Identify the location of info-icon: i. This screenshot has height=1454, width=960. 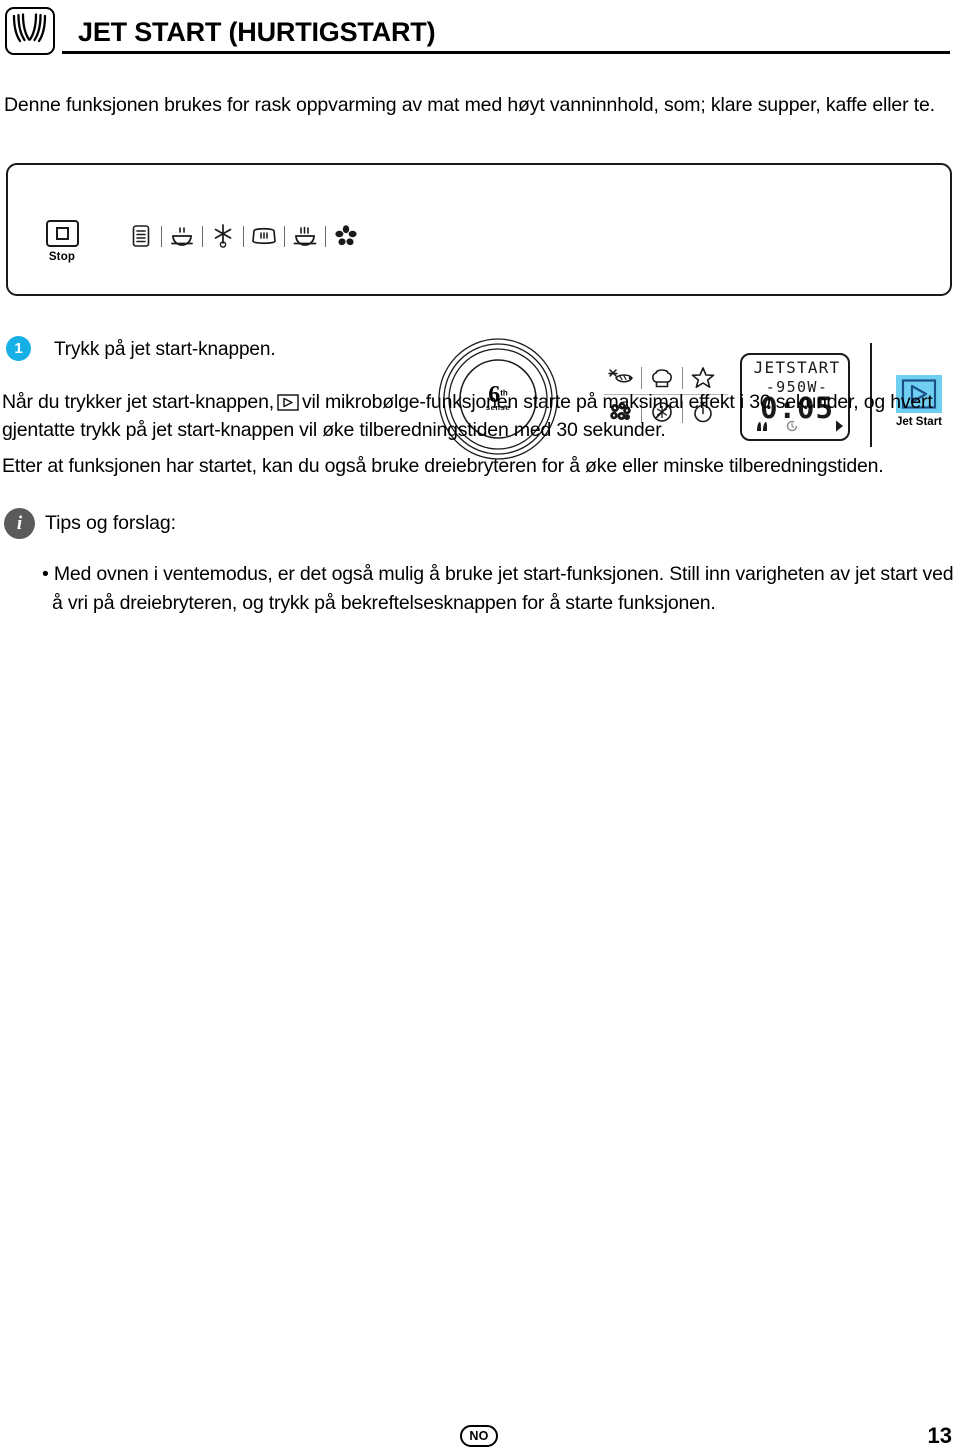
(19, 523).